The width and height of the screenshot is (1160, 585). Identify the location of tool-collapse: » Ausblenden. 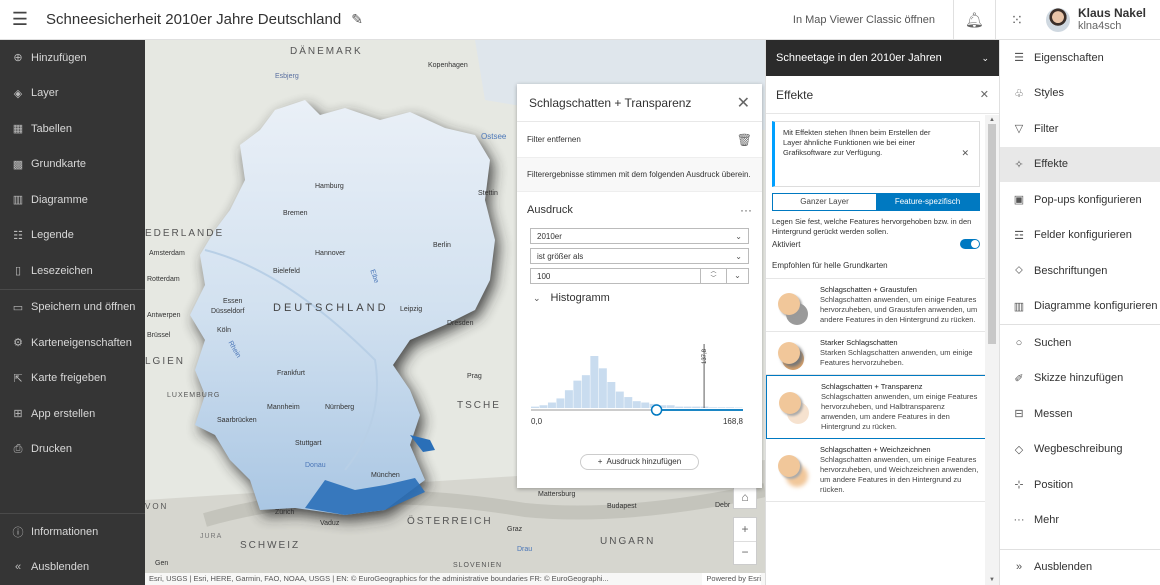
(1080, 567).